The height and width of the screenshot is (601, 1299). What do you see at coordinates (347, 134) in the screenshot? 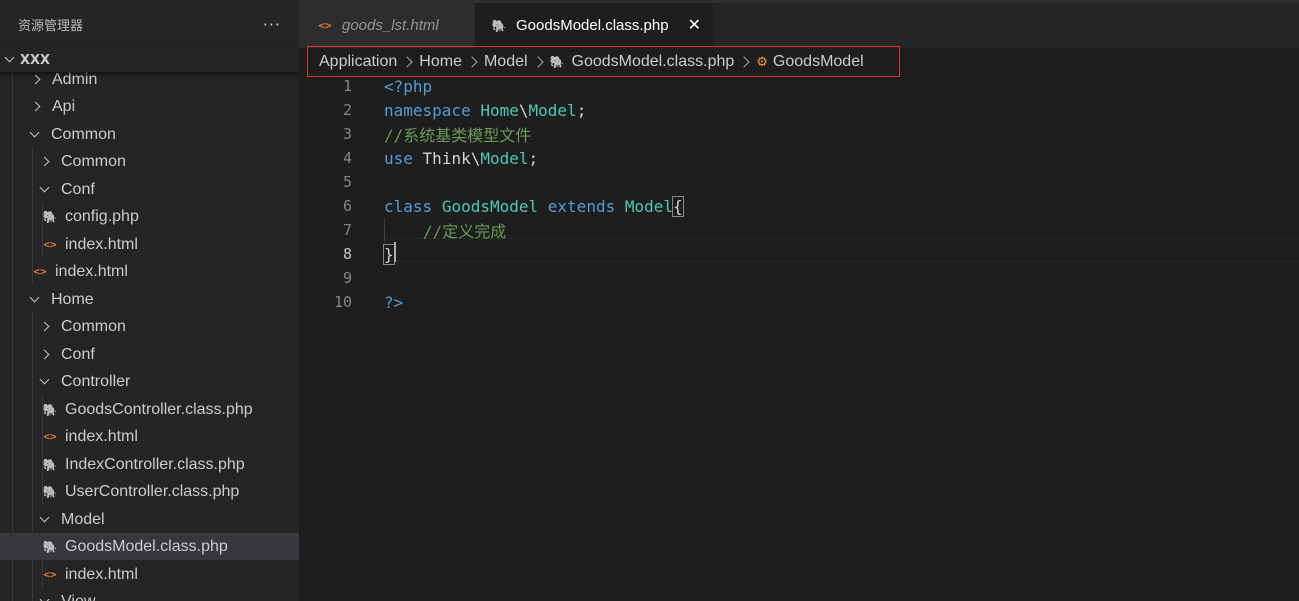
I see `line-number: 3` at bounding box center [347, 134].